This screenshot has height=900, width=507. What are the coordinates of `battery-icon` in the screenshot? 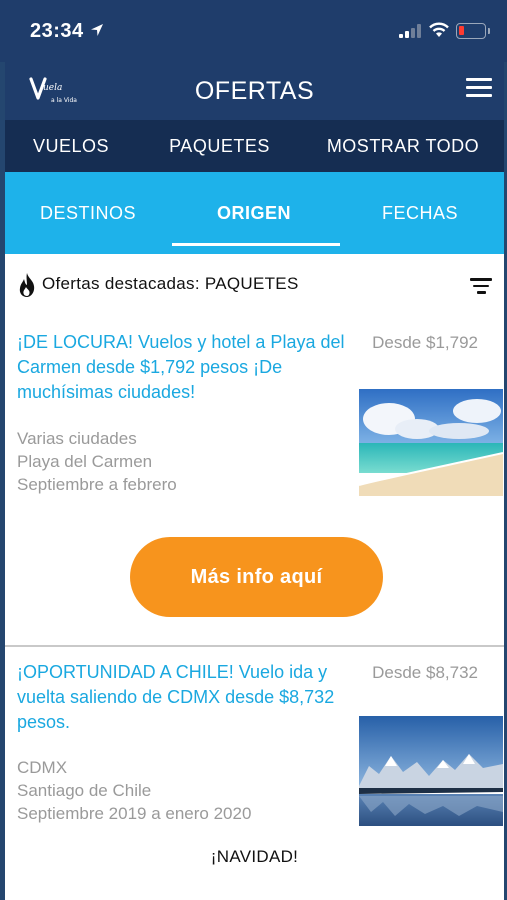 It's located at (473, 31).